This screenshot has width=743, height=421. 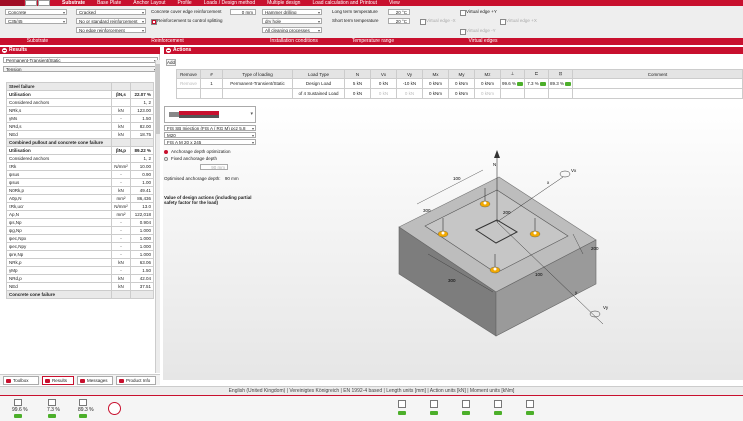 What do you see at coordinates (111, 30) in the screenshot?
I see `edge-reinforcement-select: No edge reinforcement` at bounding box center [111, 30].